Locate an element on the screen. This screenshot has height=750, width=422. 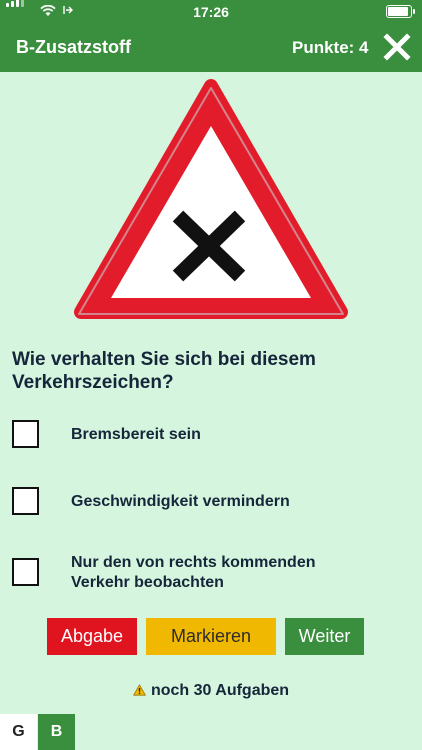
answer-option-1: Bremsbereit sein is located at coordinates (212, 435).